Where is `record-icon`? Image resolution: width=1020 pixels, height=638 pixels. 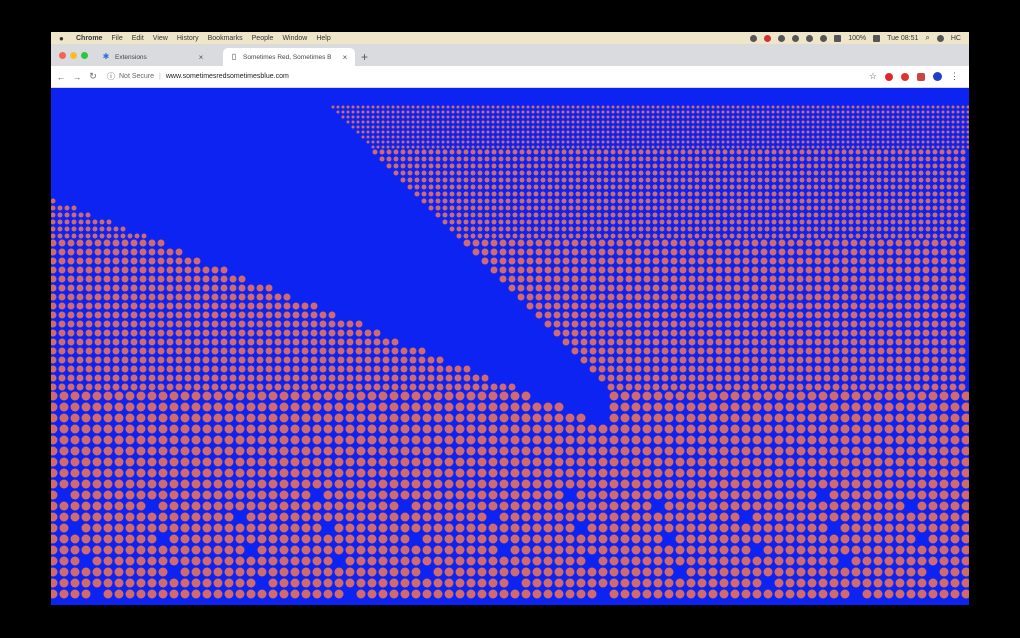 record-icon is located at coordinates (768, 38).